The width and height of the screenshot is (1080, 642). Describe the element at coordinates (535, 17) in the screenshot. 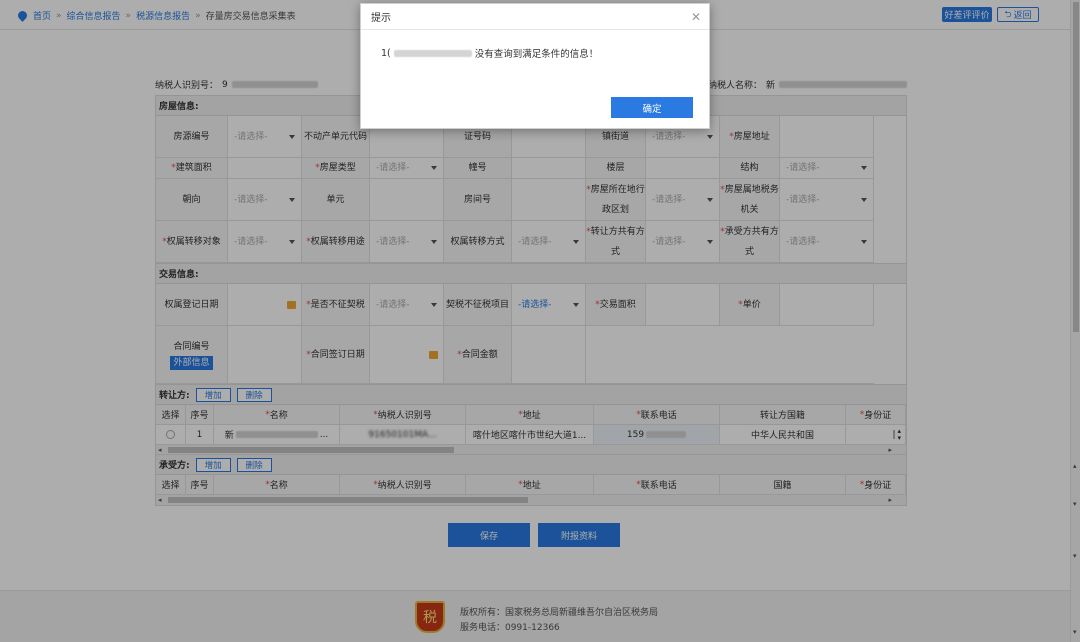

I see `dialog-header: 提示 ✕` at that location.